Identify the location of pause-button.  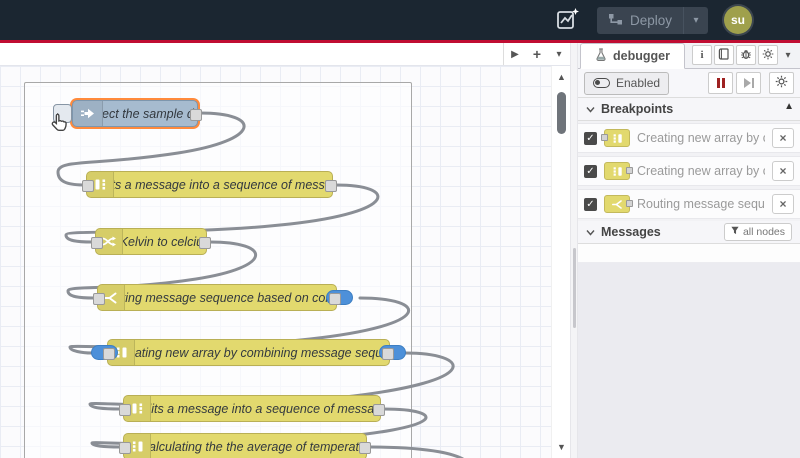
(720, 83).